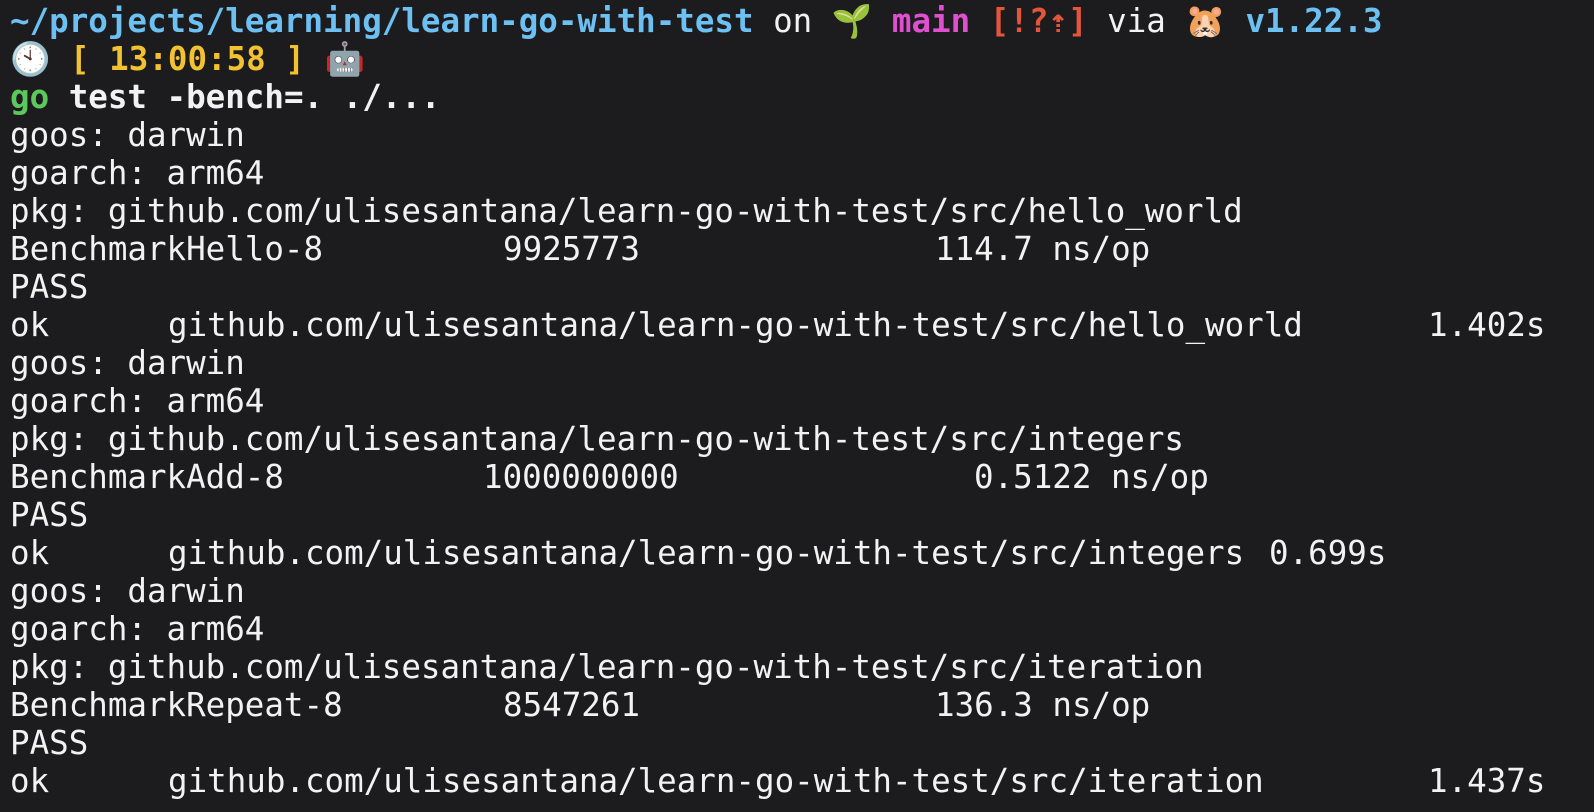  What do you see at coordinates (802, 249) in the screenshot?
I see `benchmark-result-row: BenchmarkHello-8 9925773 114.7 ns/op` at bounding box center [802, 249].